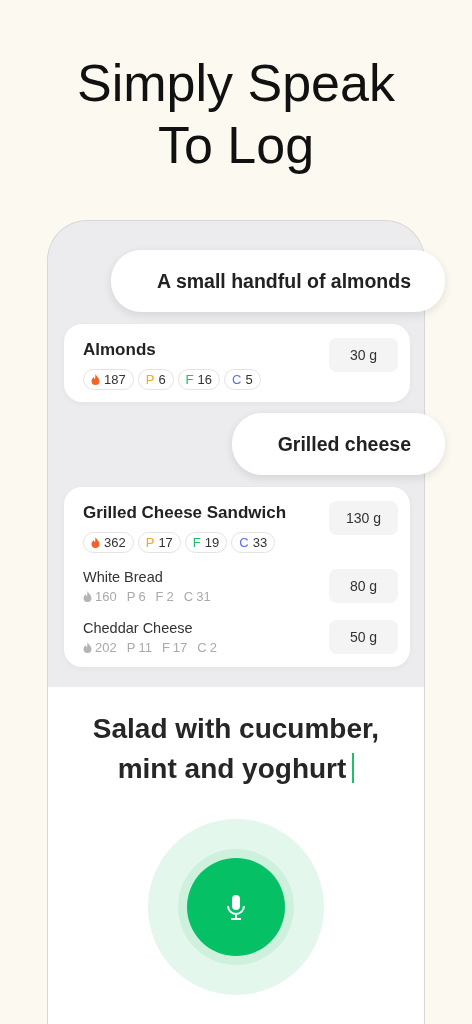  I want to click on weight-field: 30 g, so click(363, 355).